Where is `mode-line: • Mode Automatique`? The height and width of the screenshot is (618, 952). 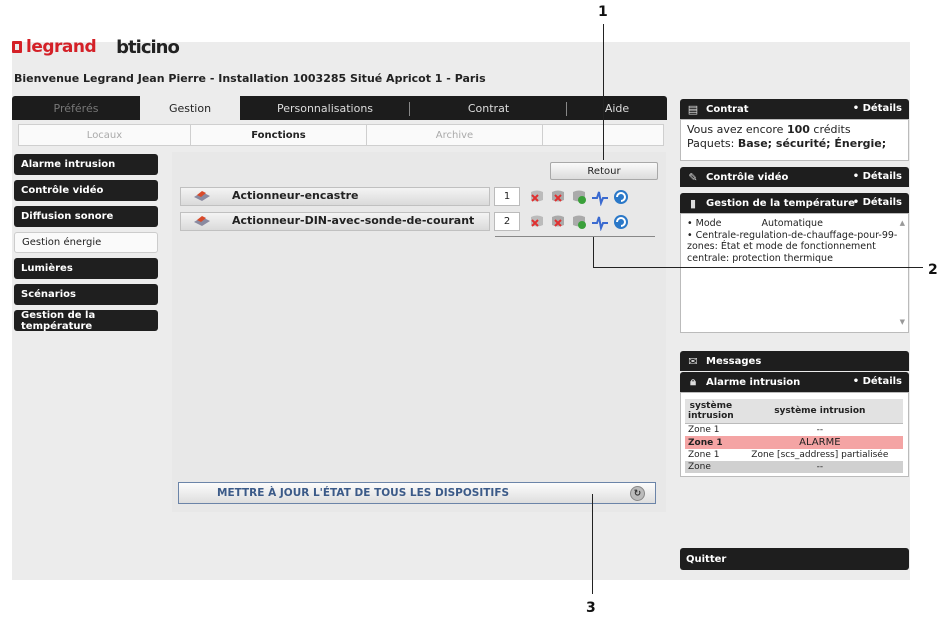
mode-line: • Mode Automatique is located at coordinates (755, 223).